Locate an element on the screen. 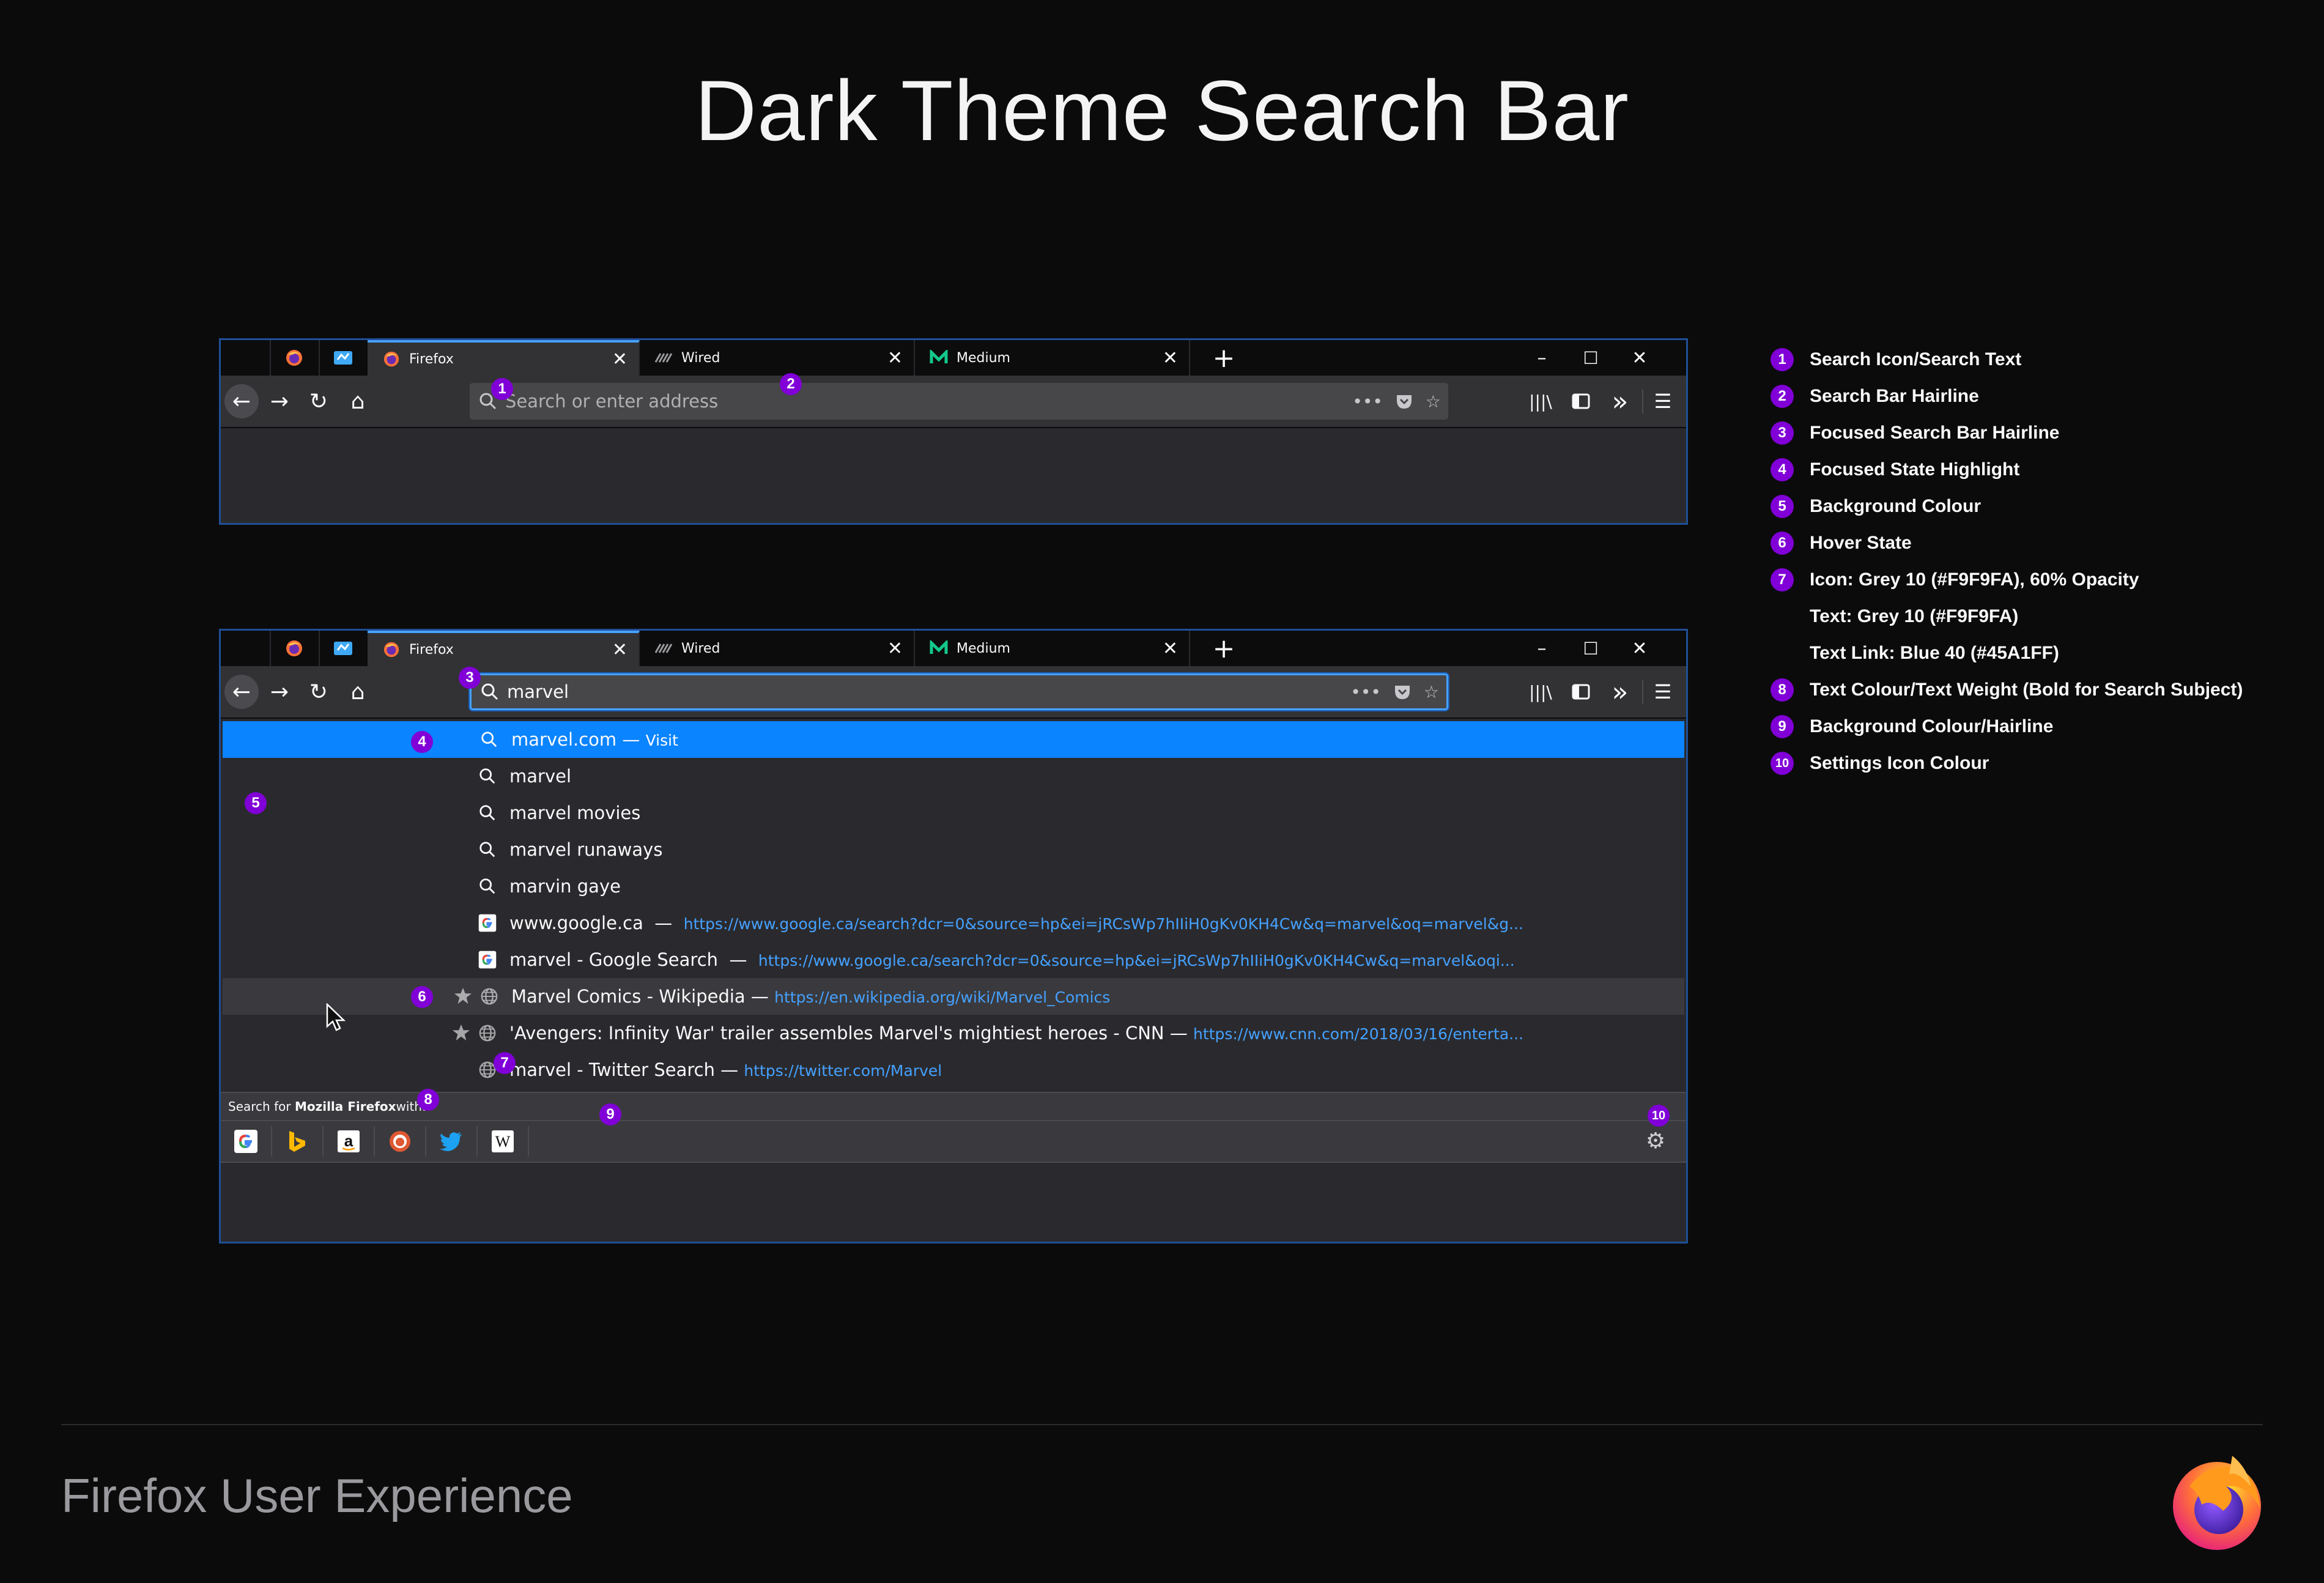  svg-text: W is located at coordinates (503, 1142).